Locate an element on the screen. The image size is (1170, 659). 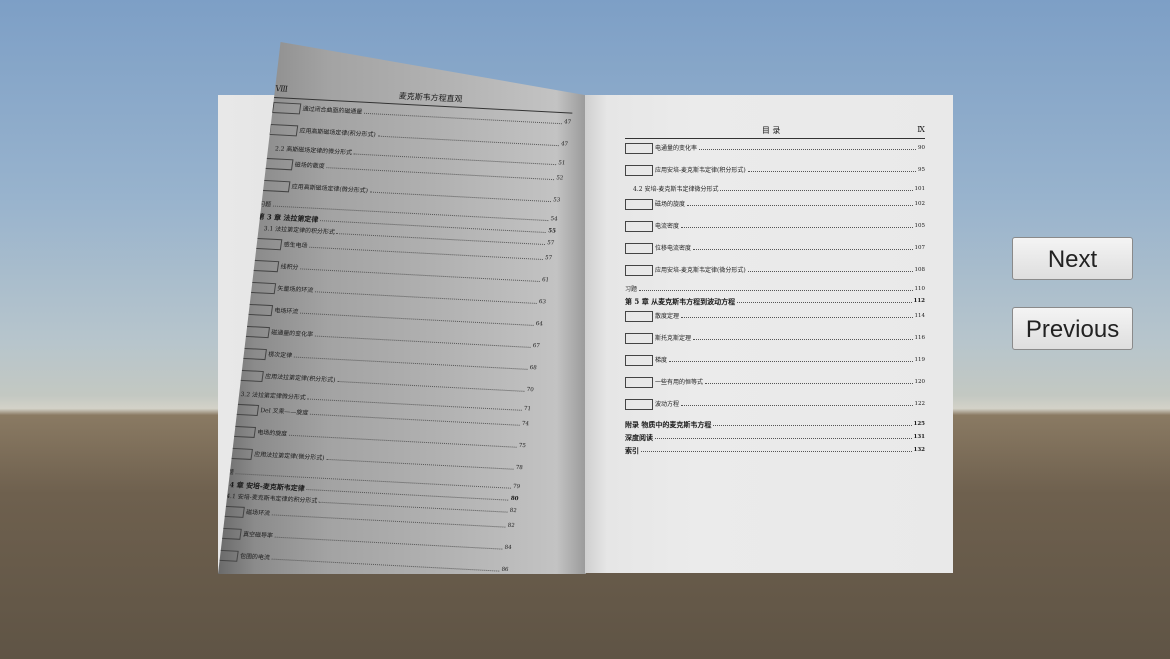
toc-entry-title: 电流密度 is located at coordinates (652, 226).